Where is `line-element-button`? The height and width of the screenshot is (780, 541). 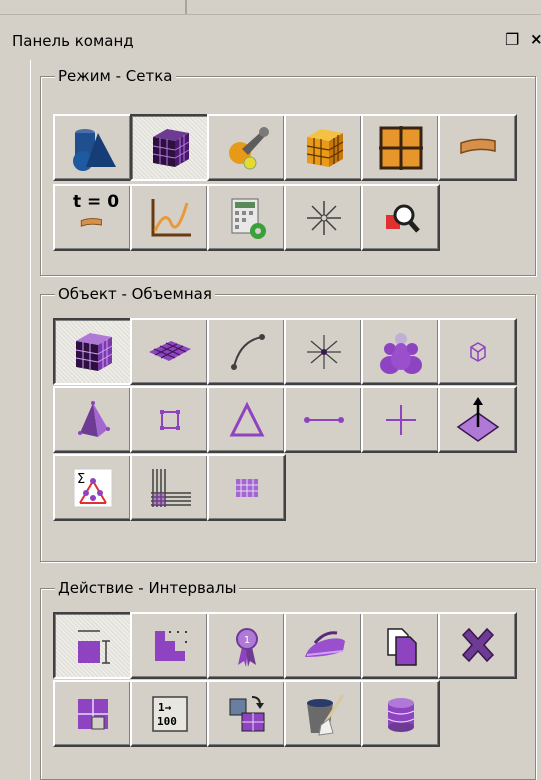 line-element-button is located at coordinates (323, 419).